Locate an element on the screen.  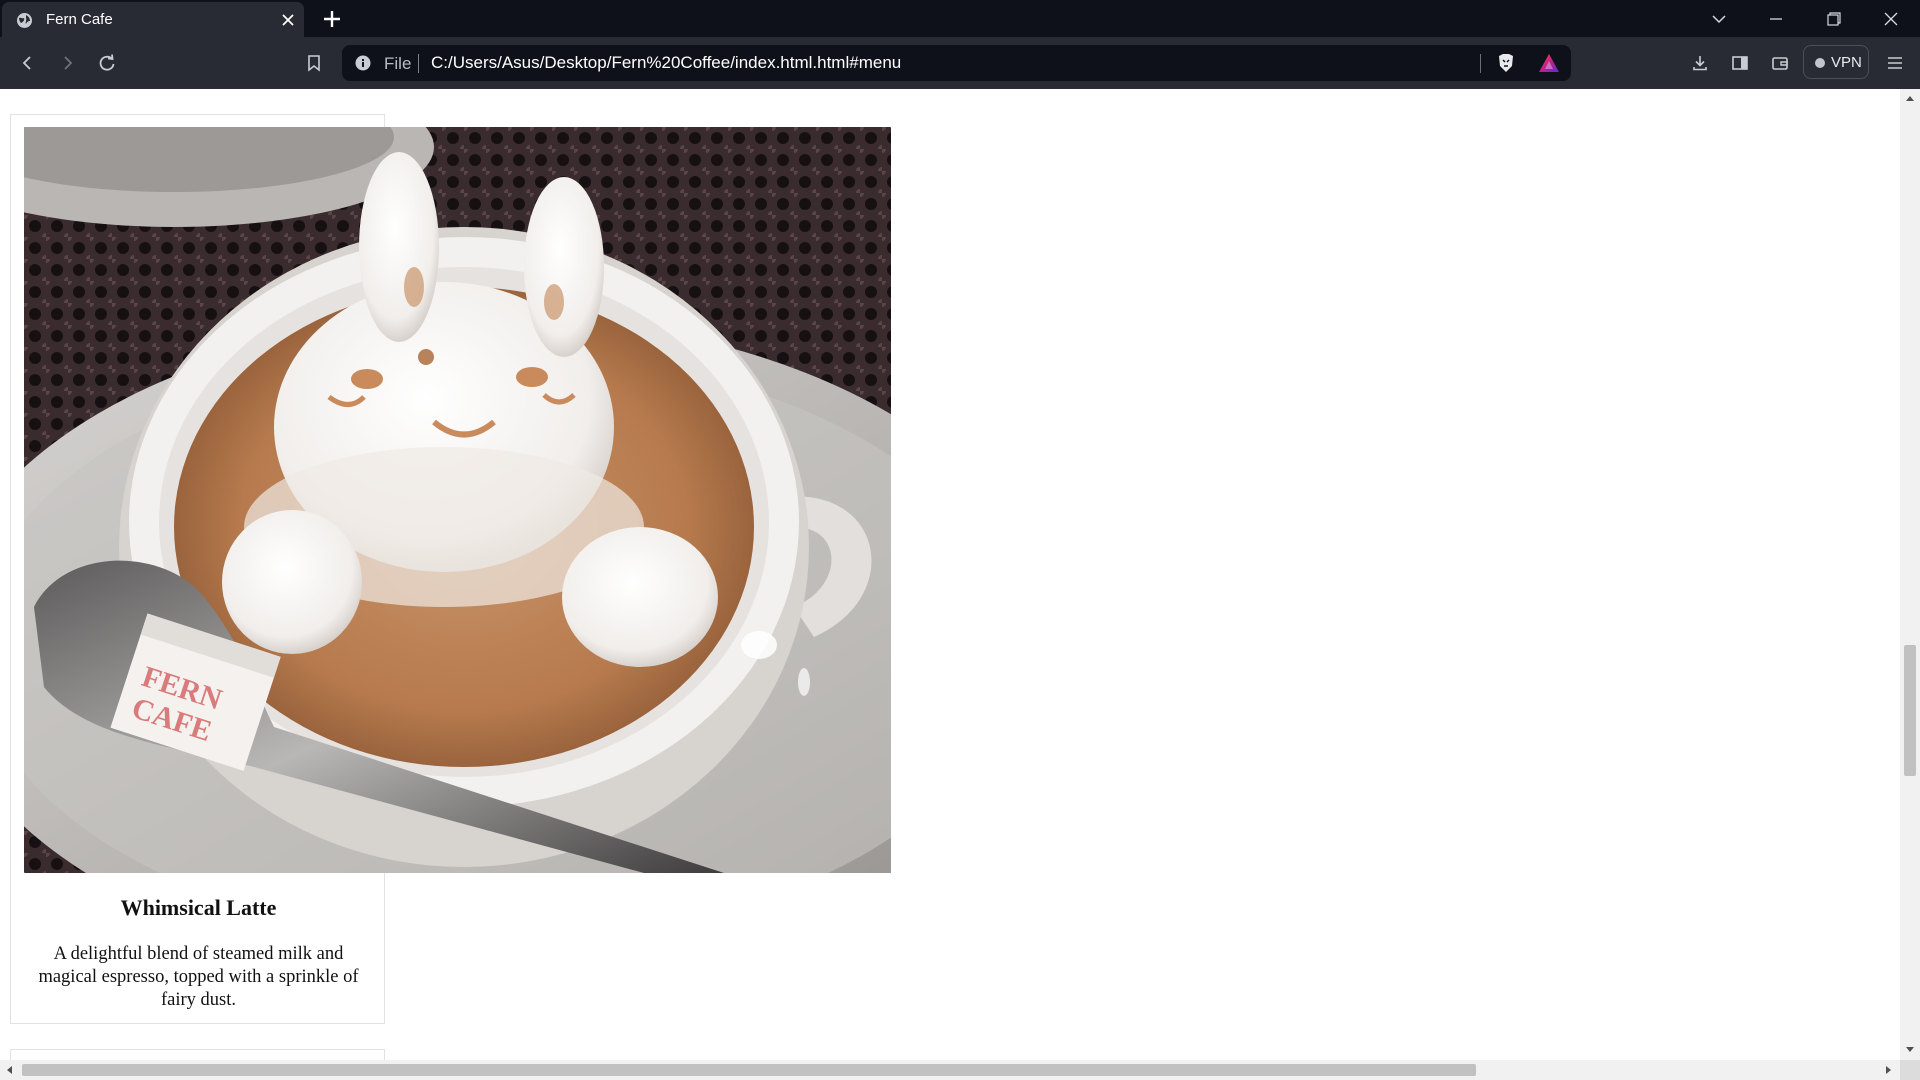
wallet-button is located at coordinates (1780, 63).